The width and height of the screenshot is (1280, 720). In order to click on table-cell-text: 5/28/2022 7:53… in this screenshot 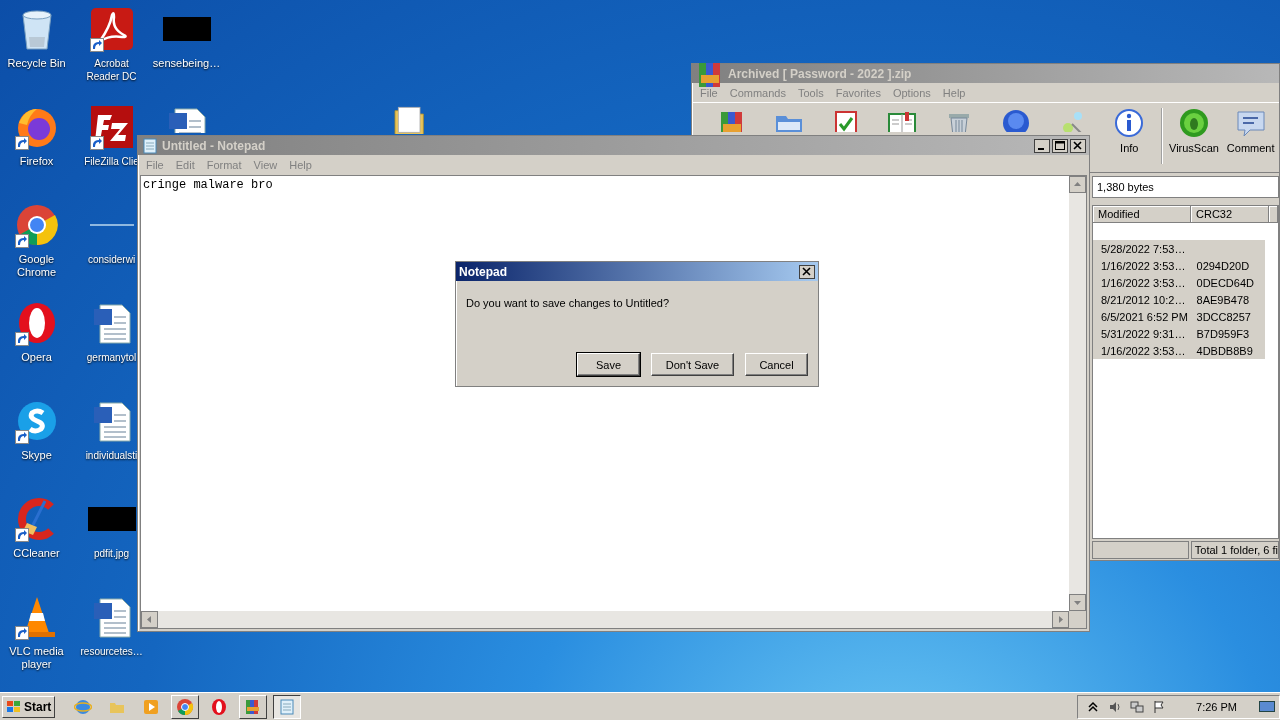, I will do `click(1143, 248)`.